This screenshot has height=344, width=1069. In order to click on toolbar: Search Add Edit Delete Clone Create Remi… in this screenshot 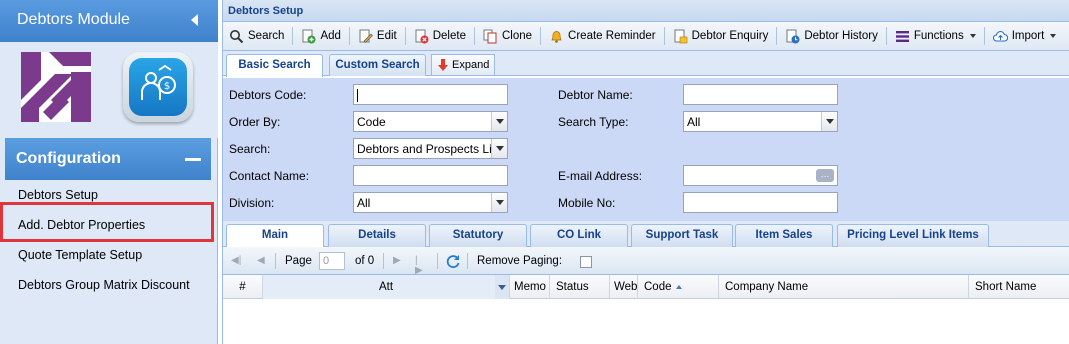, I will do `click(646, 36)`.